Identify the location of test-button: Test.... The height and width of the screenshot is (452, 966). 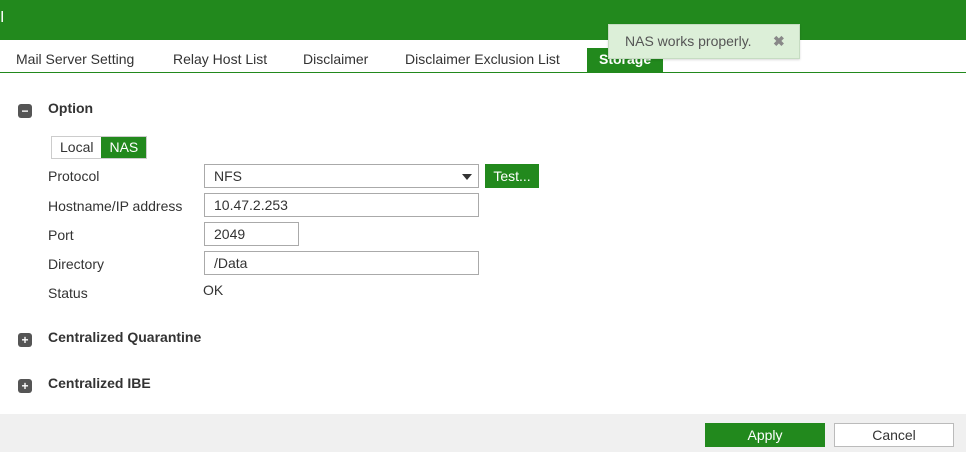
(512, 176).